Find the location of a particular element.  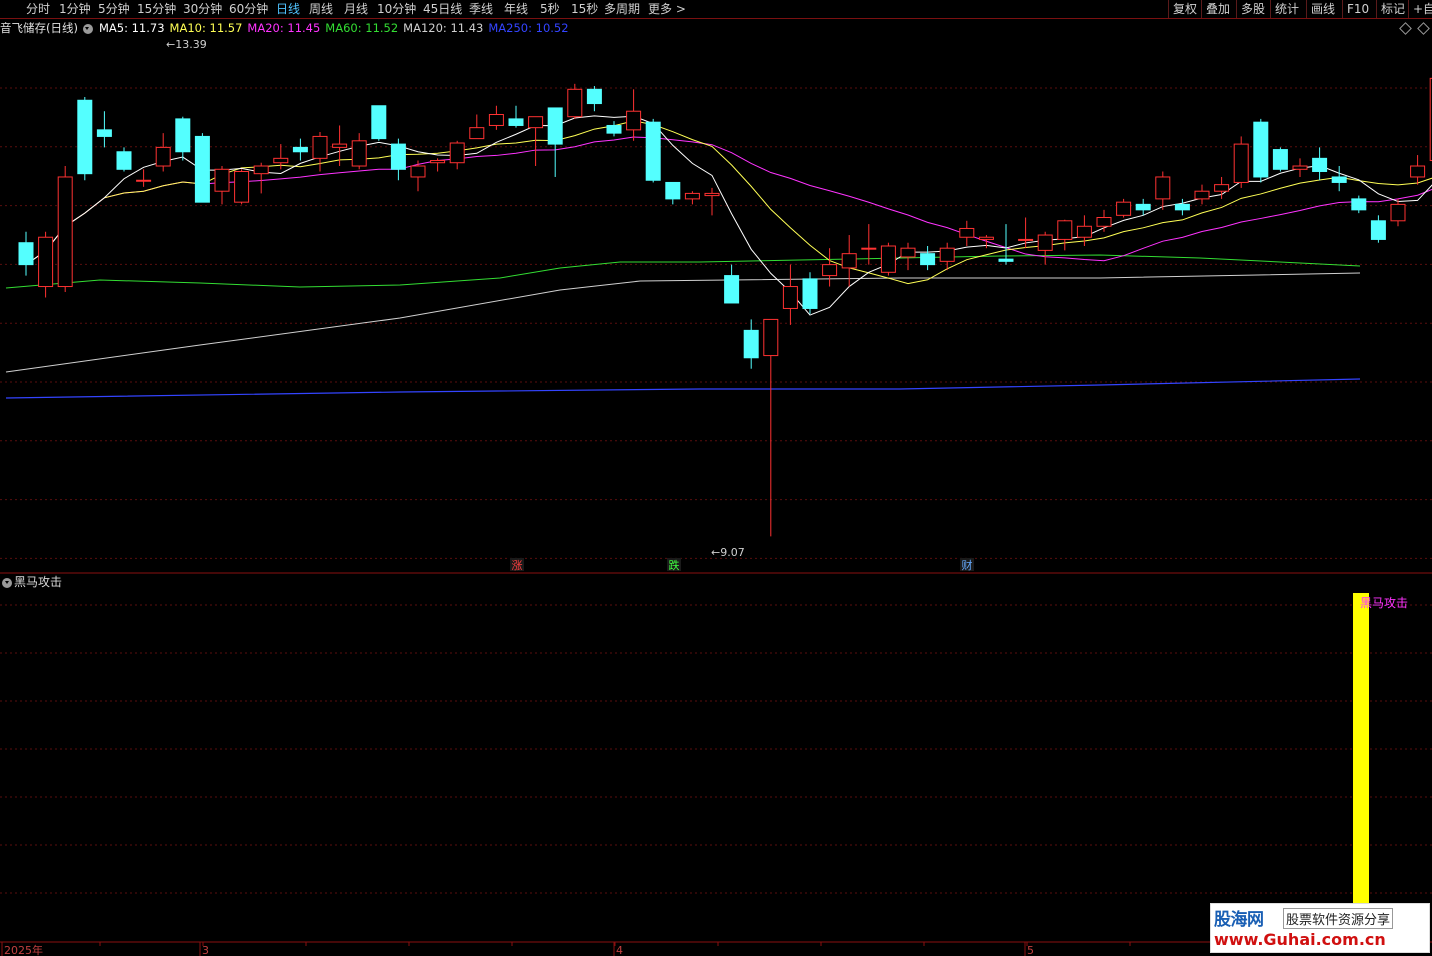

event-marker: 涨 is located at coordinates (517, 565).